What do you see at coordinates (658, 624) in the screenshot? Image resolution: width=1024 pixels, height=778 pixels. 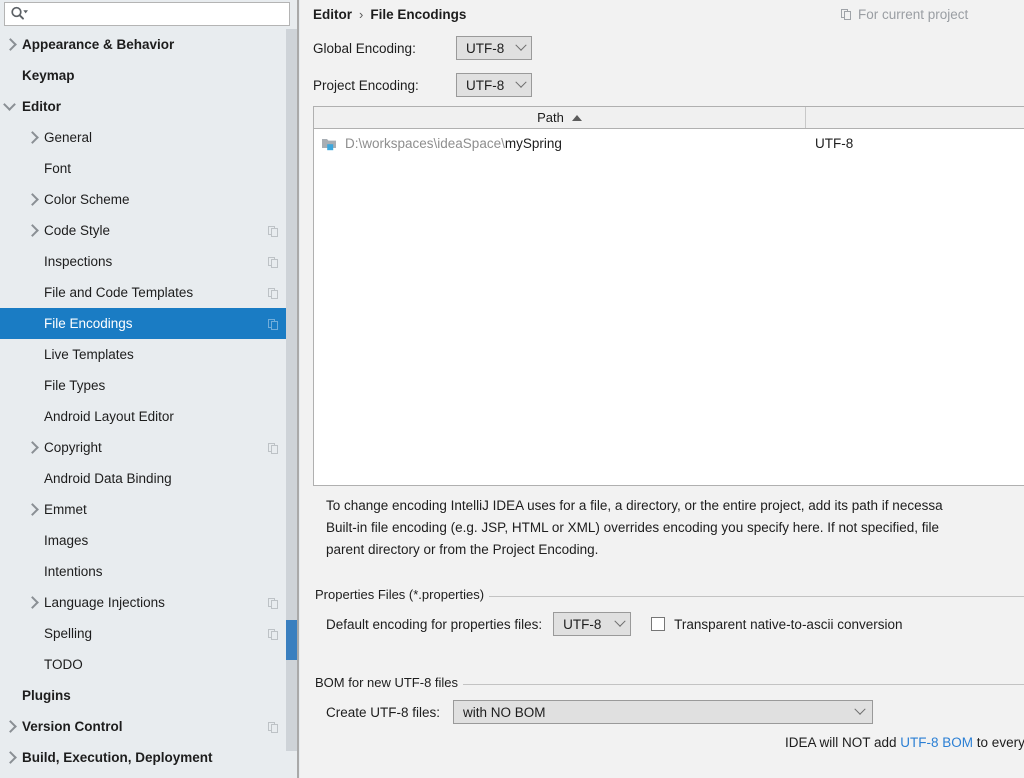 I see `checkbox-box` at bounding box center [658, 624].